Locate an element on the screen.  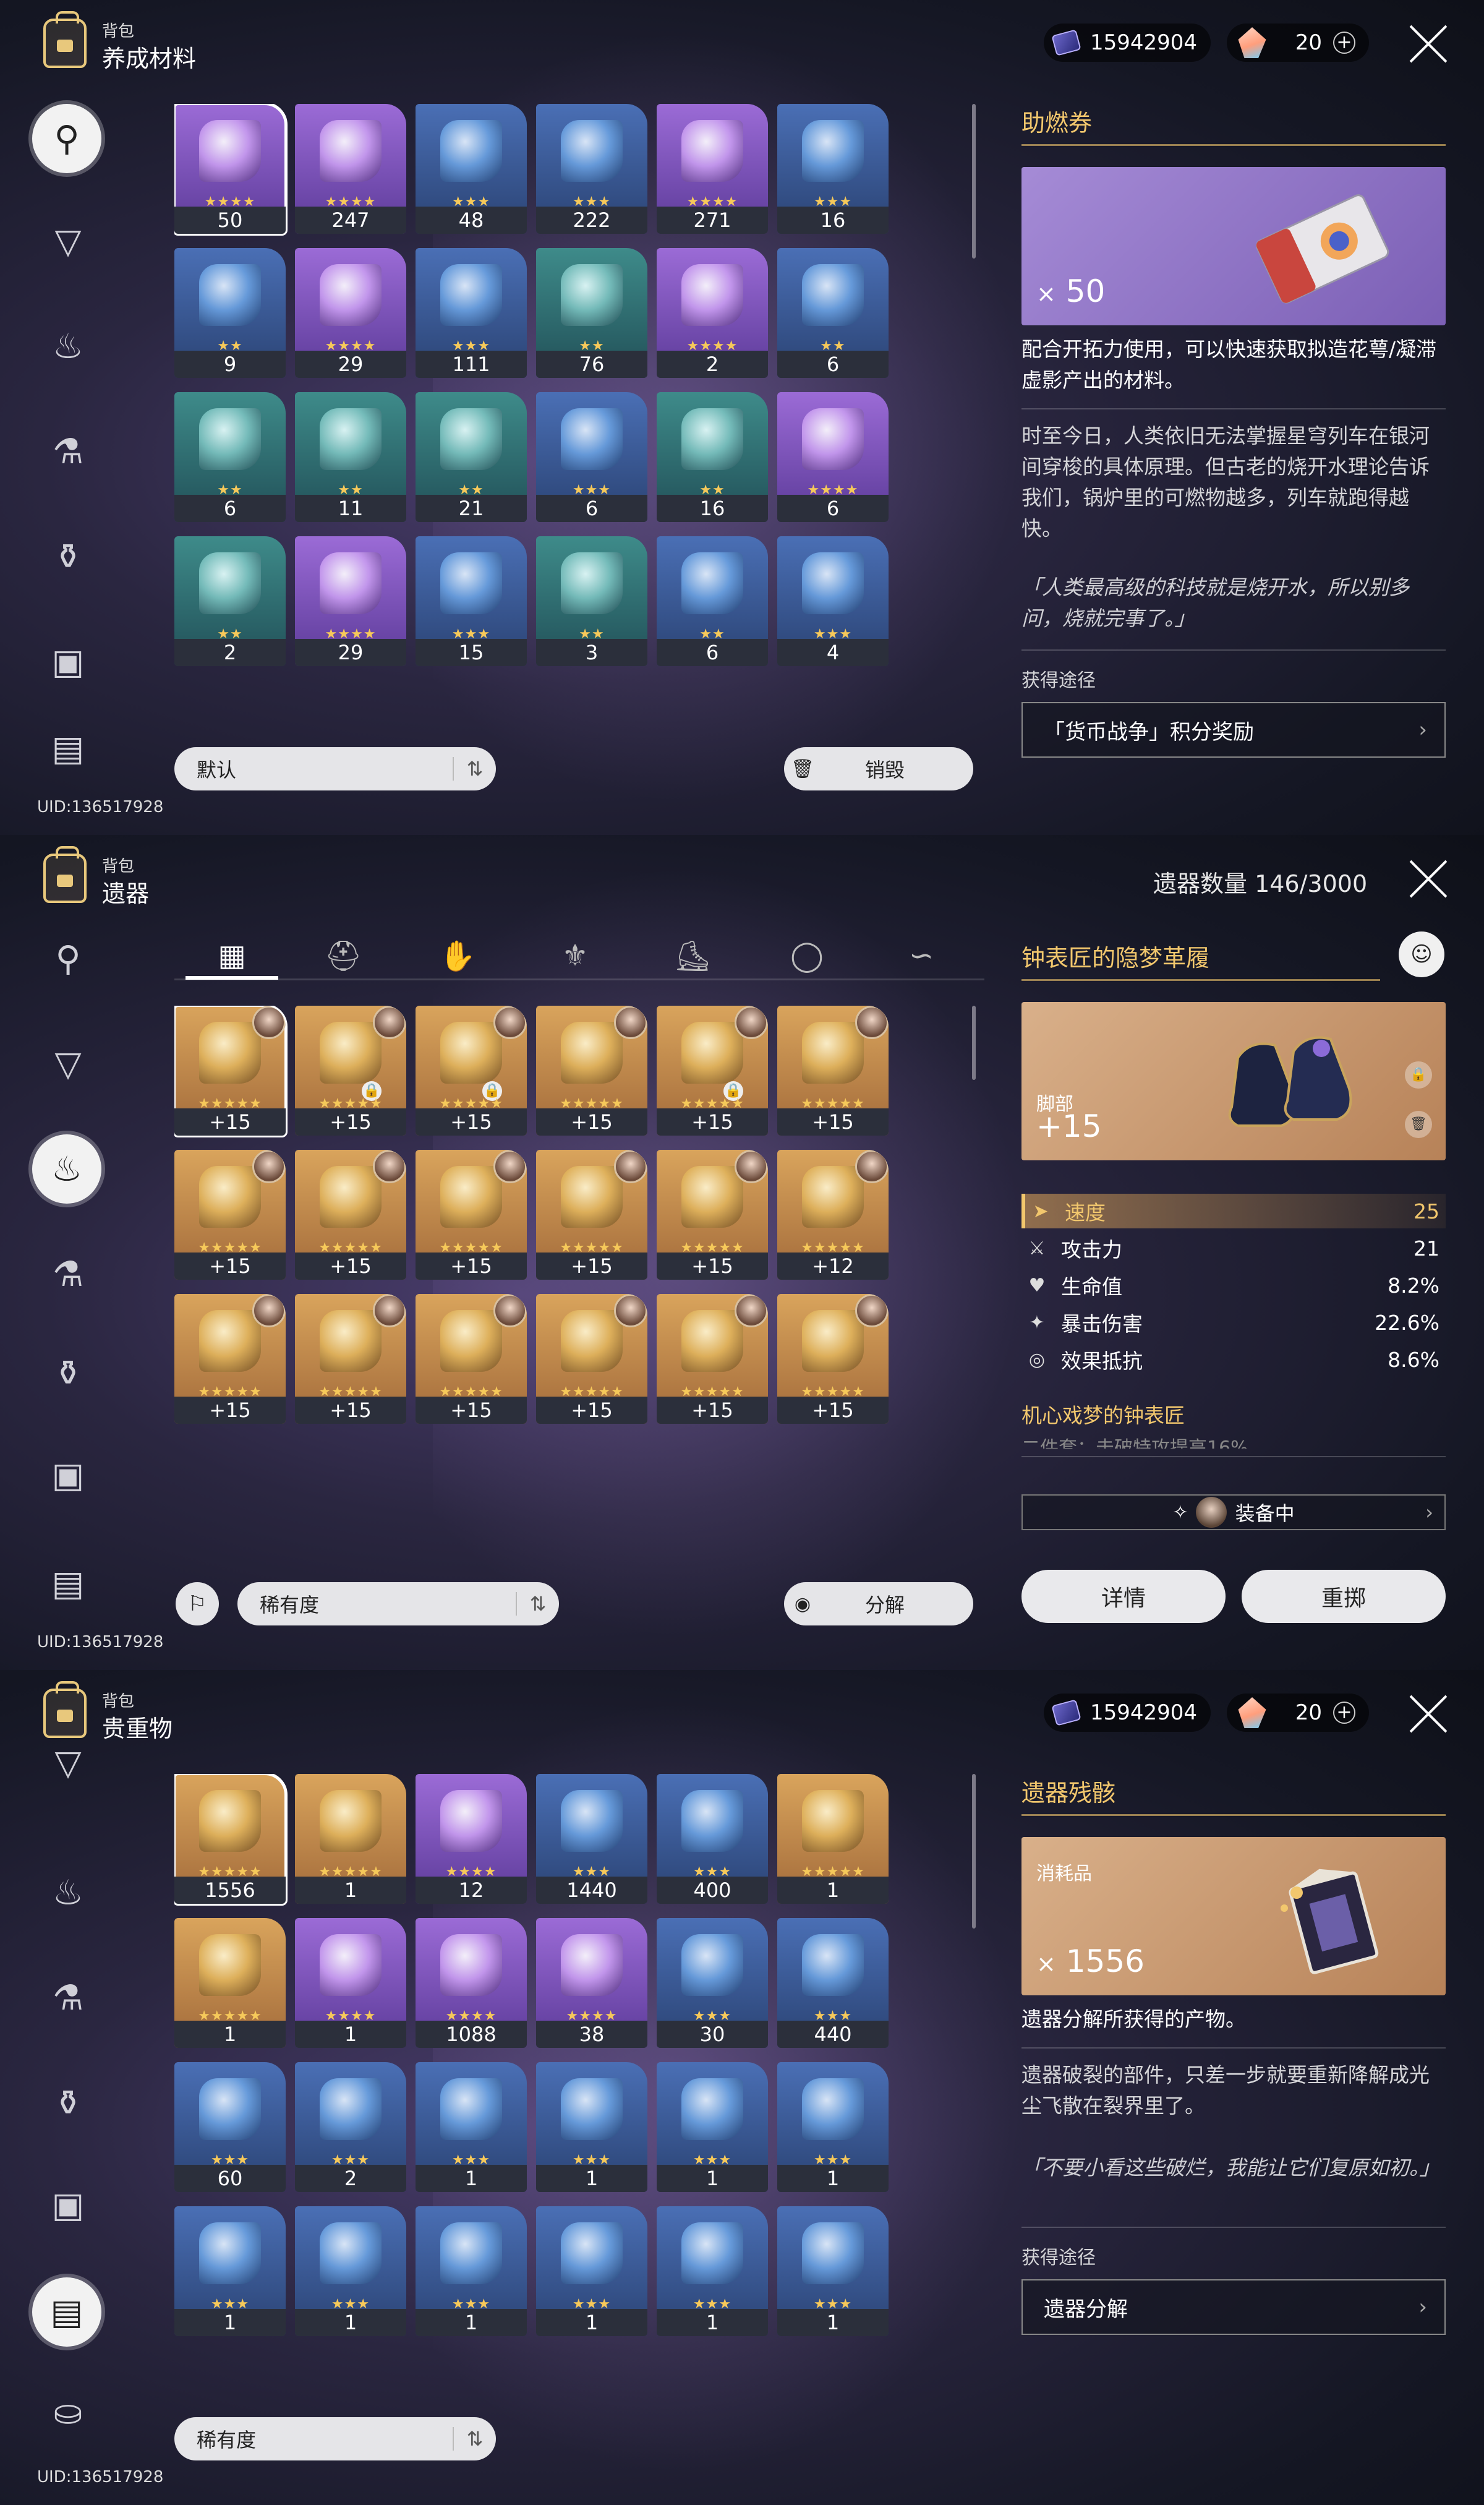
item-slot: ★★★ 48 is located at coordinates (471, 169).